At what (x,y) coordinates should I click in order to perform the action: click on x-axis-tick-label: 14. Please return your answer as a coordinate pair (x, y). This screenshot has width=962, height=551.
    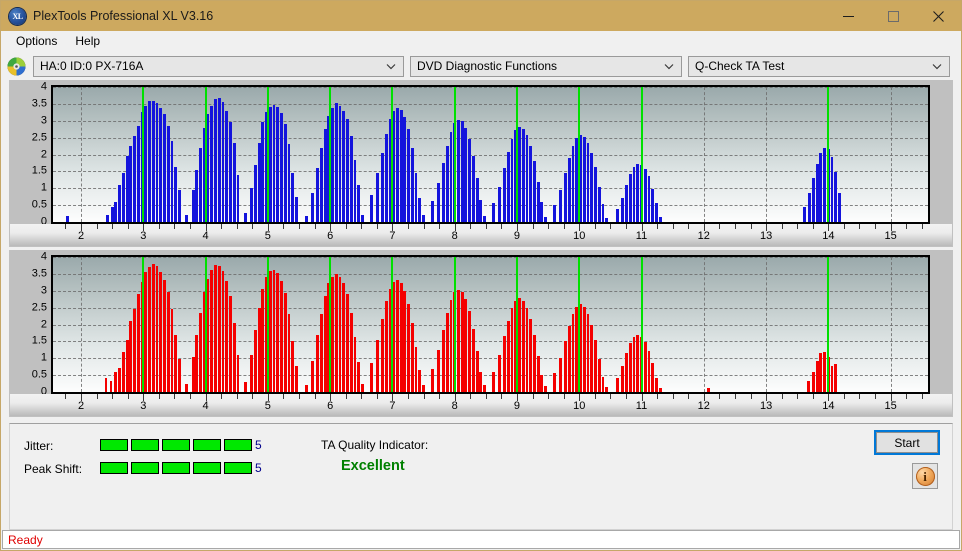
    Looking at the image, I should click on (828, 236).